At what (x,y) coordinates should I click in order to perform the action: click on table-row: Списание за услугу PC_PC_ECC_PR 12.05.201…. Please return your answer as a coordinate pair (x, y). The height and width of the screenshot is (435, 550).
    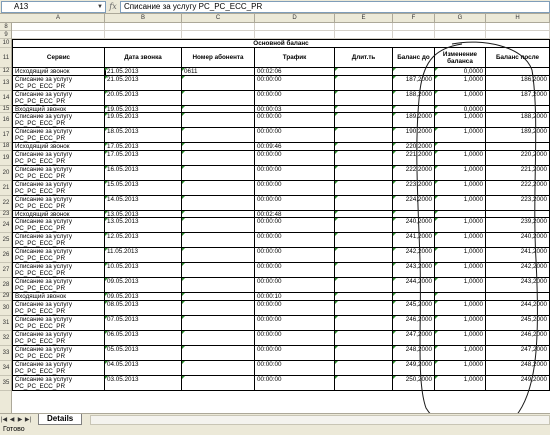
    Looking at the image, I should click on (281, 240).